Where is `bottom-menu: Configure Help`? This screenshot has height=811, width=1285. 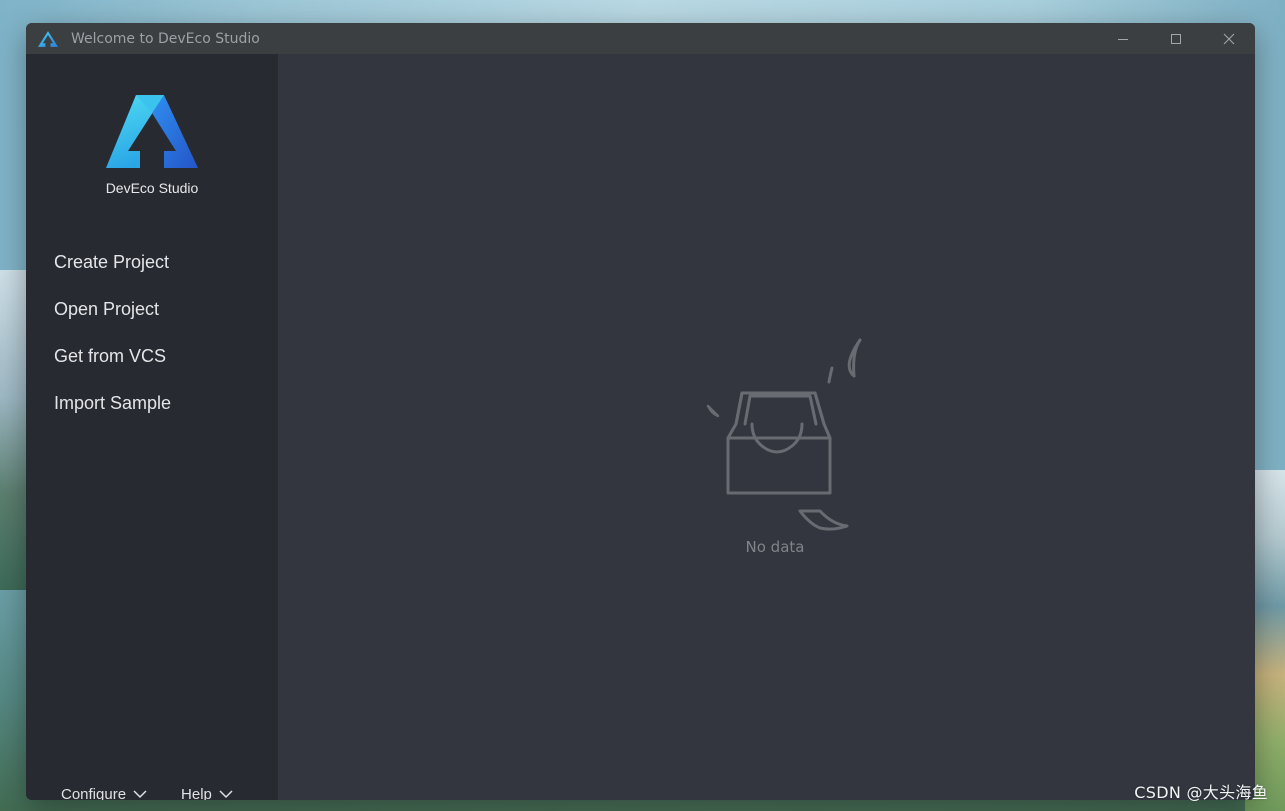
bottom-menu: Configure Help is located at coordinates (147, 793).